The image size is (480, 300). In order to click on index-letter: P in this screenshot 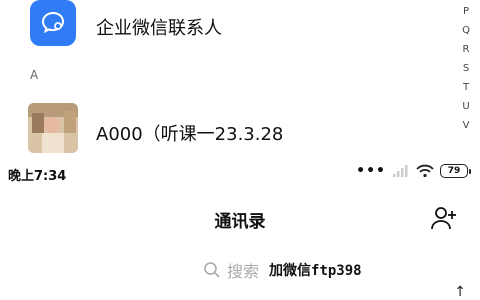, I will do `click(466, 11)`.